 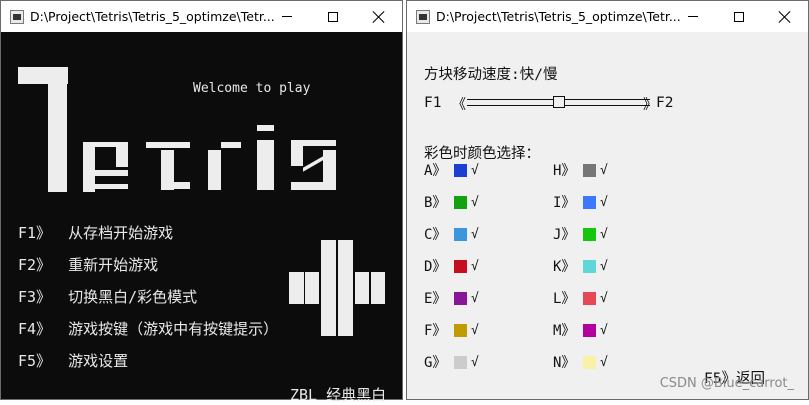 I want to click on color-option-right-0: H》 √, so click(x=580, y=170).